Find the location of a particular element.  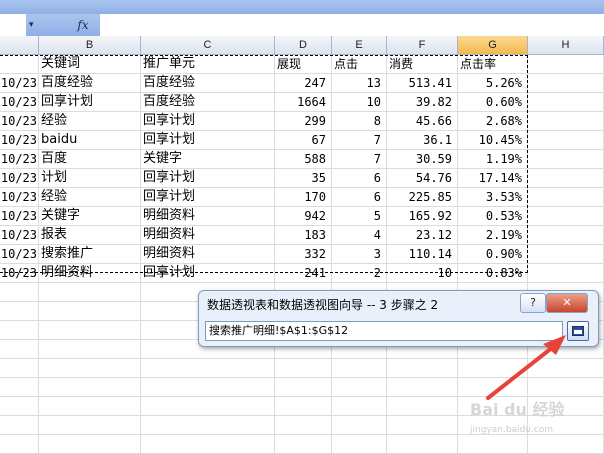

column-header-c: C is located at coordinates (208, 45).